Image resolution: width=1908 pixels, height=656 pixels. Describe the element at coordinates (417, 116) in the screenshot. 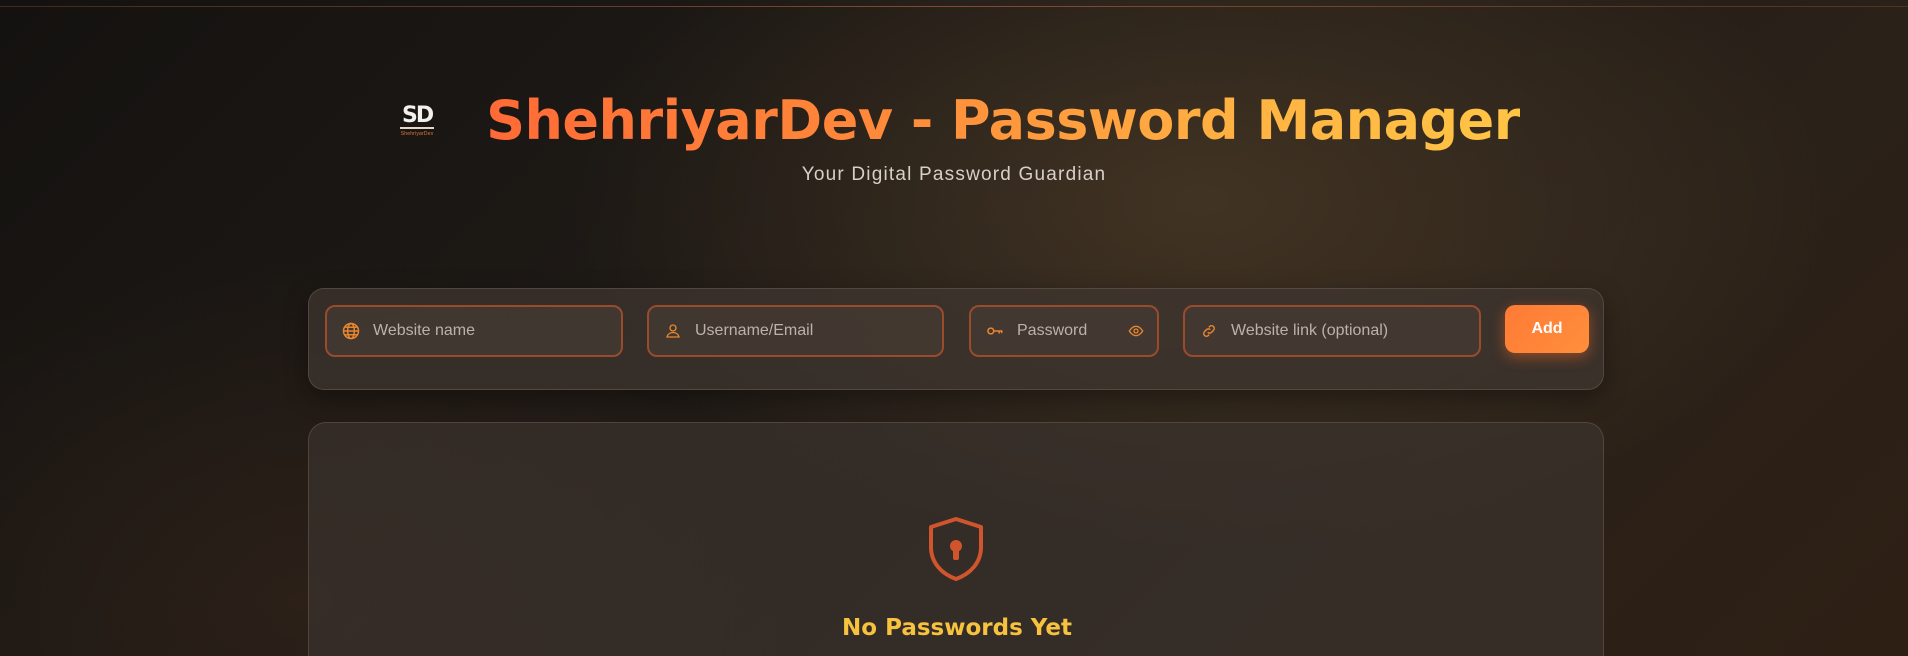

I see `logo-mark: SD` at that location.